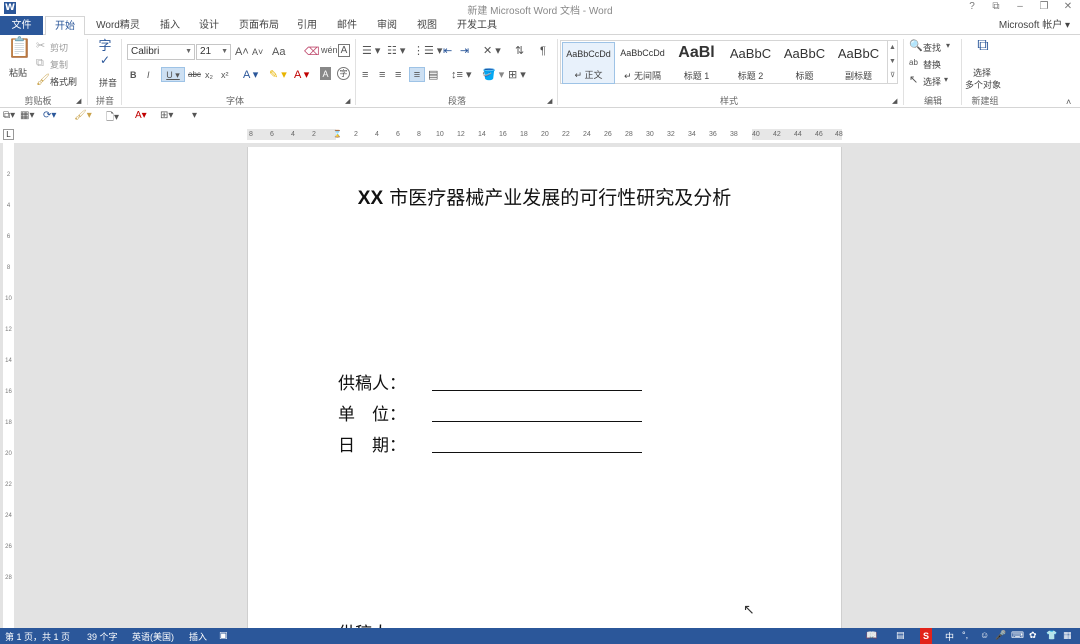 The width and height of the screenshot is (1080, 644). Describe the element at coordinates (112, 118) in the screenshot. I see `document-icon: 🗋▾` at that location.